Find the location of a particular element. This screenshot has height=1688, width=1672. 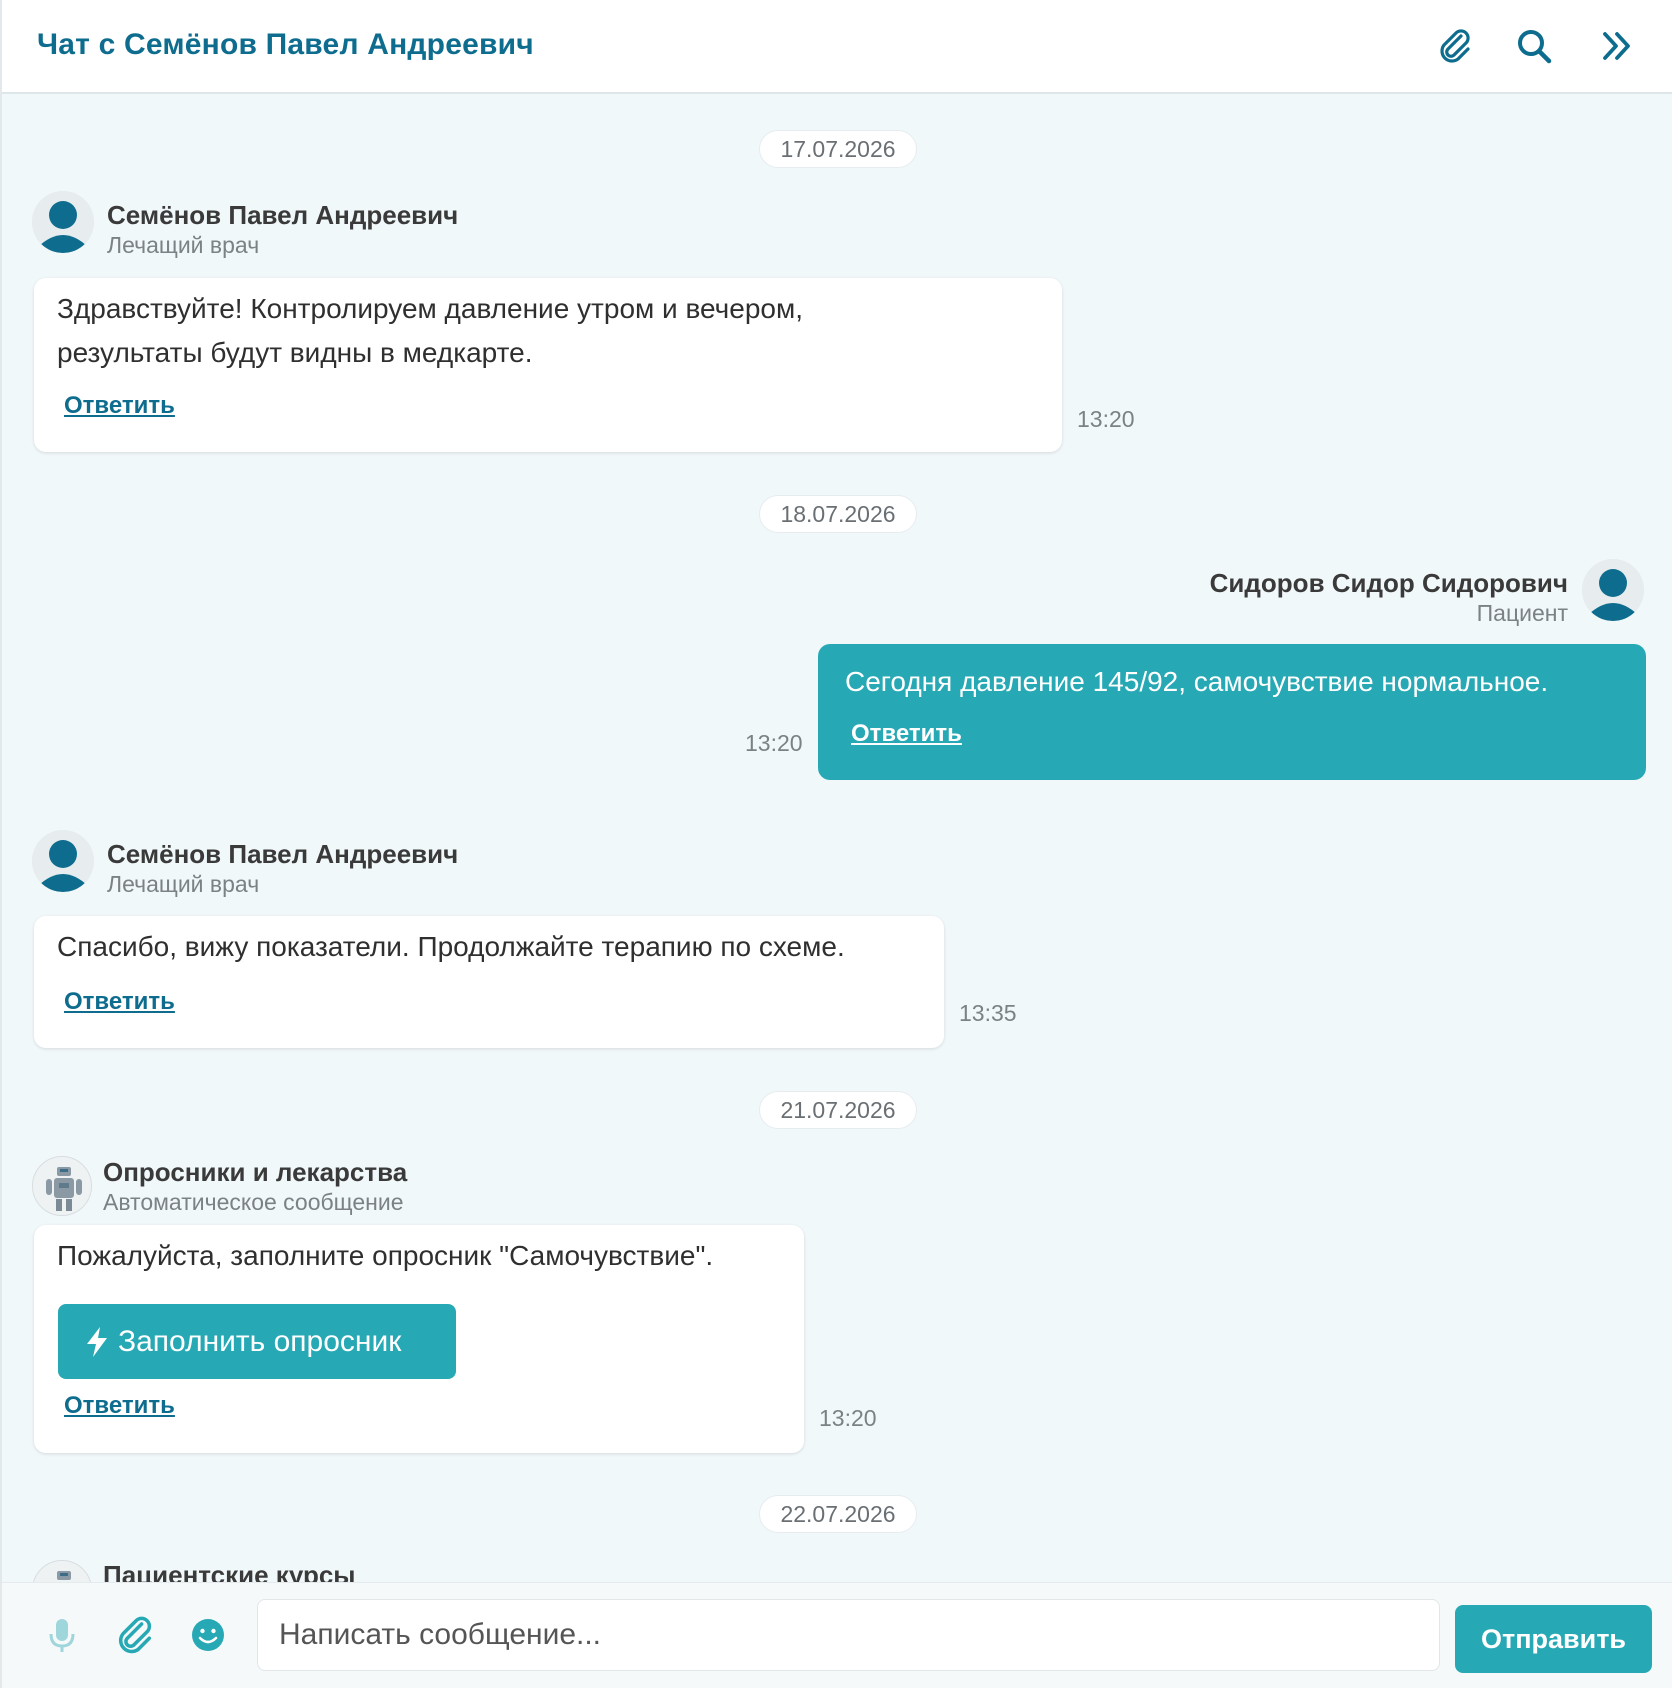

message-time: 13:35 is located at coordinates (988, 1013).